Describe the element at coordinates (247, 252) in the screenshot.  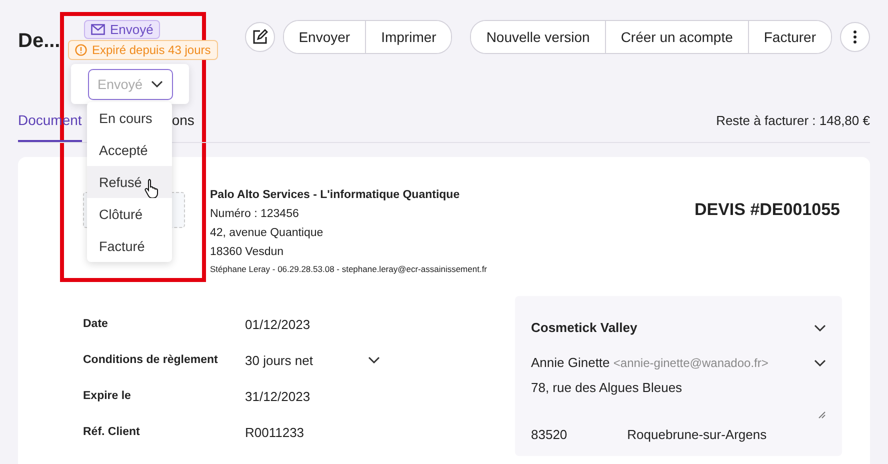
I see `company-city: 18360 Vesdun` at that location.